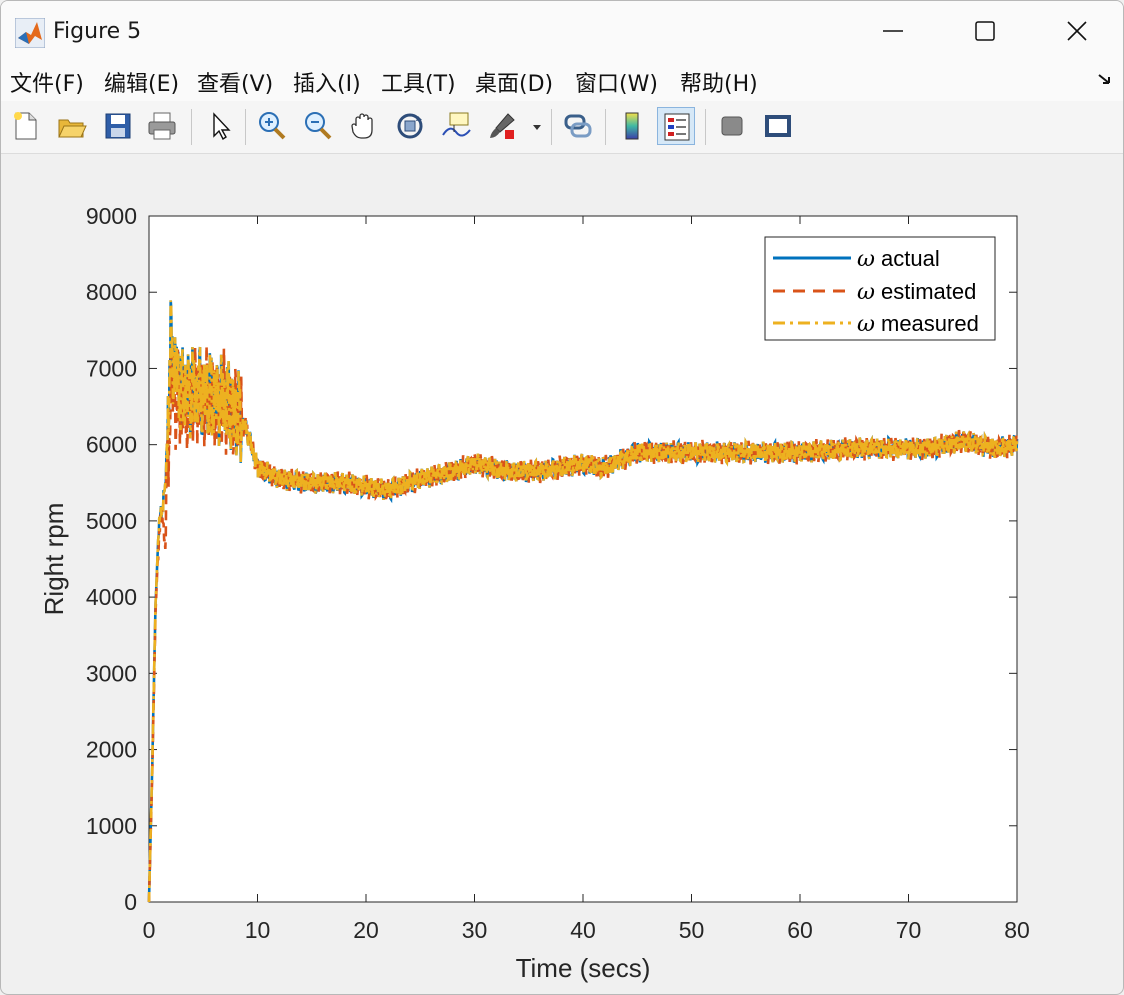 The width and height of the screenshot is (1124, 995). I want to click on save-button, so click(118, 126).